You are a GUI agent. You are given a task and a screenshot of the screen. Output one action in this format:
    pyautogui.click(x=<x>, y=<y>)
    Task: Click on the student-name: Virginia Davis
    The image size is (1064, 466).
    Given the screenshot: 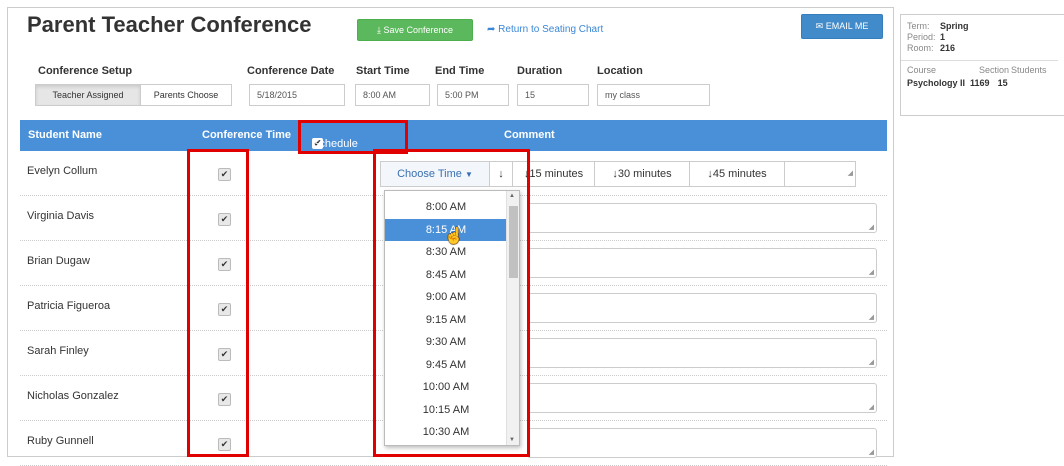 What is the action you would take?
    pyautogui.click(x=61, y=216)
    